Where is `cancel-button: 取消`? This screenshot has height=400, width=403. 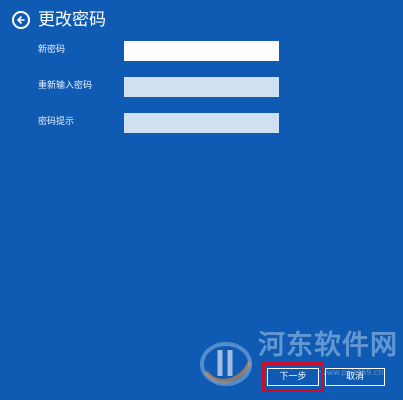 cancel-button: 取消 is located at coordinates (355, 377).